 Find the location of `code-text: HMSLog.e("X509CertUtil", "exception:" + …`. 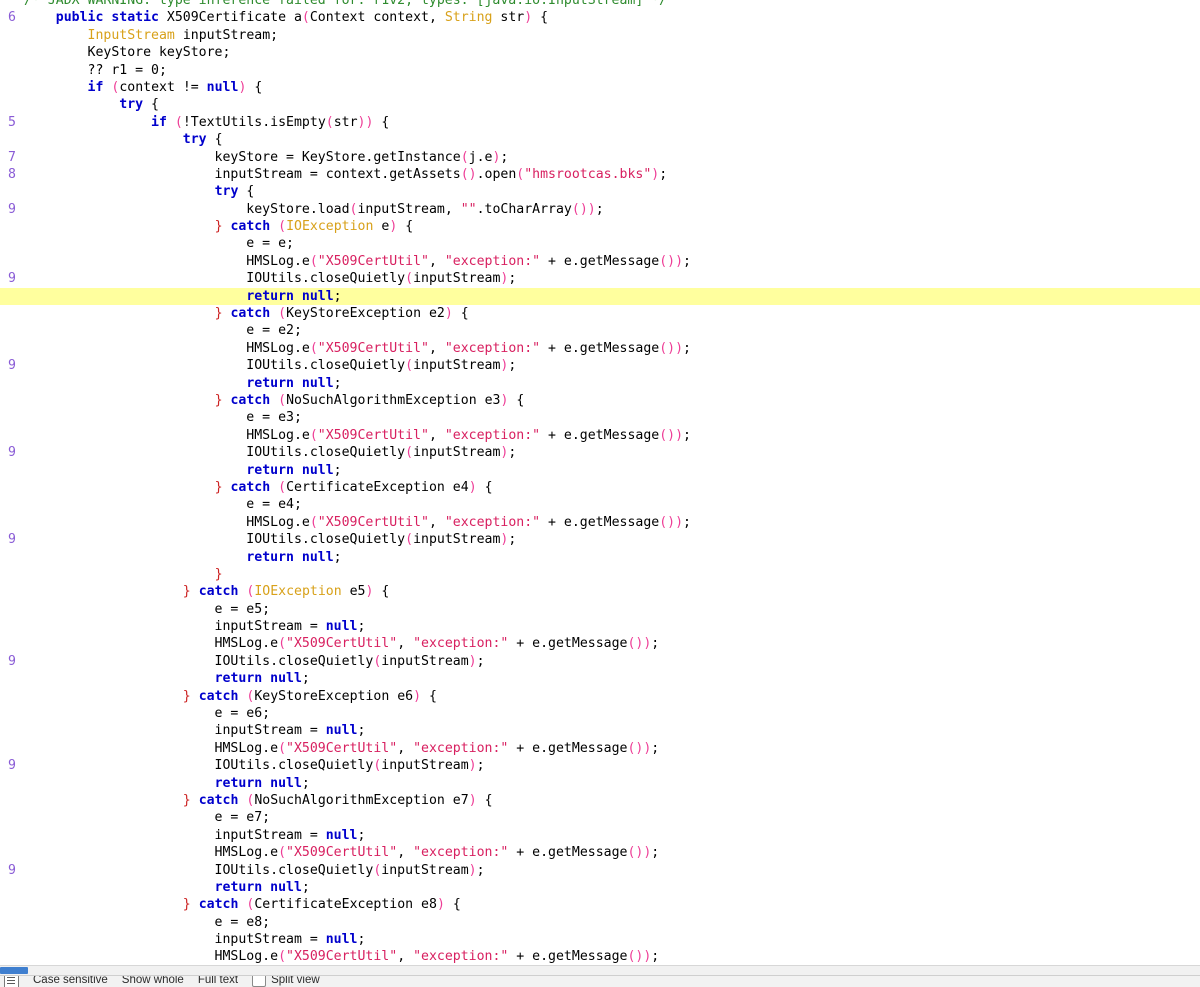

code-text: HMSLog.e("X509CertUtil", "exception:" + … is located at coordinates (342, 643).